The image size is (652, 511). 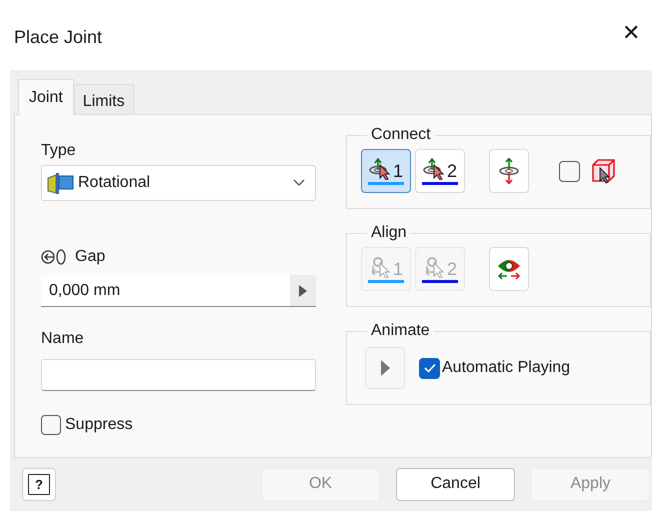 I want to click on window-title: Place Joint, so click(x=58, y=37).